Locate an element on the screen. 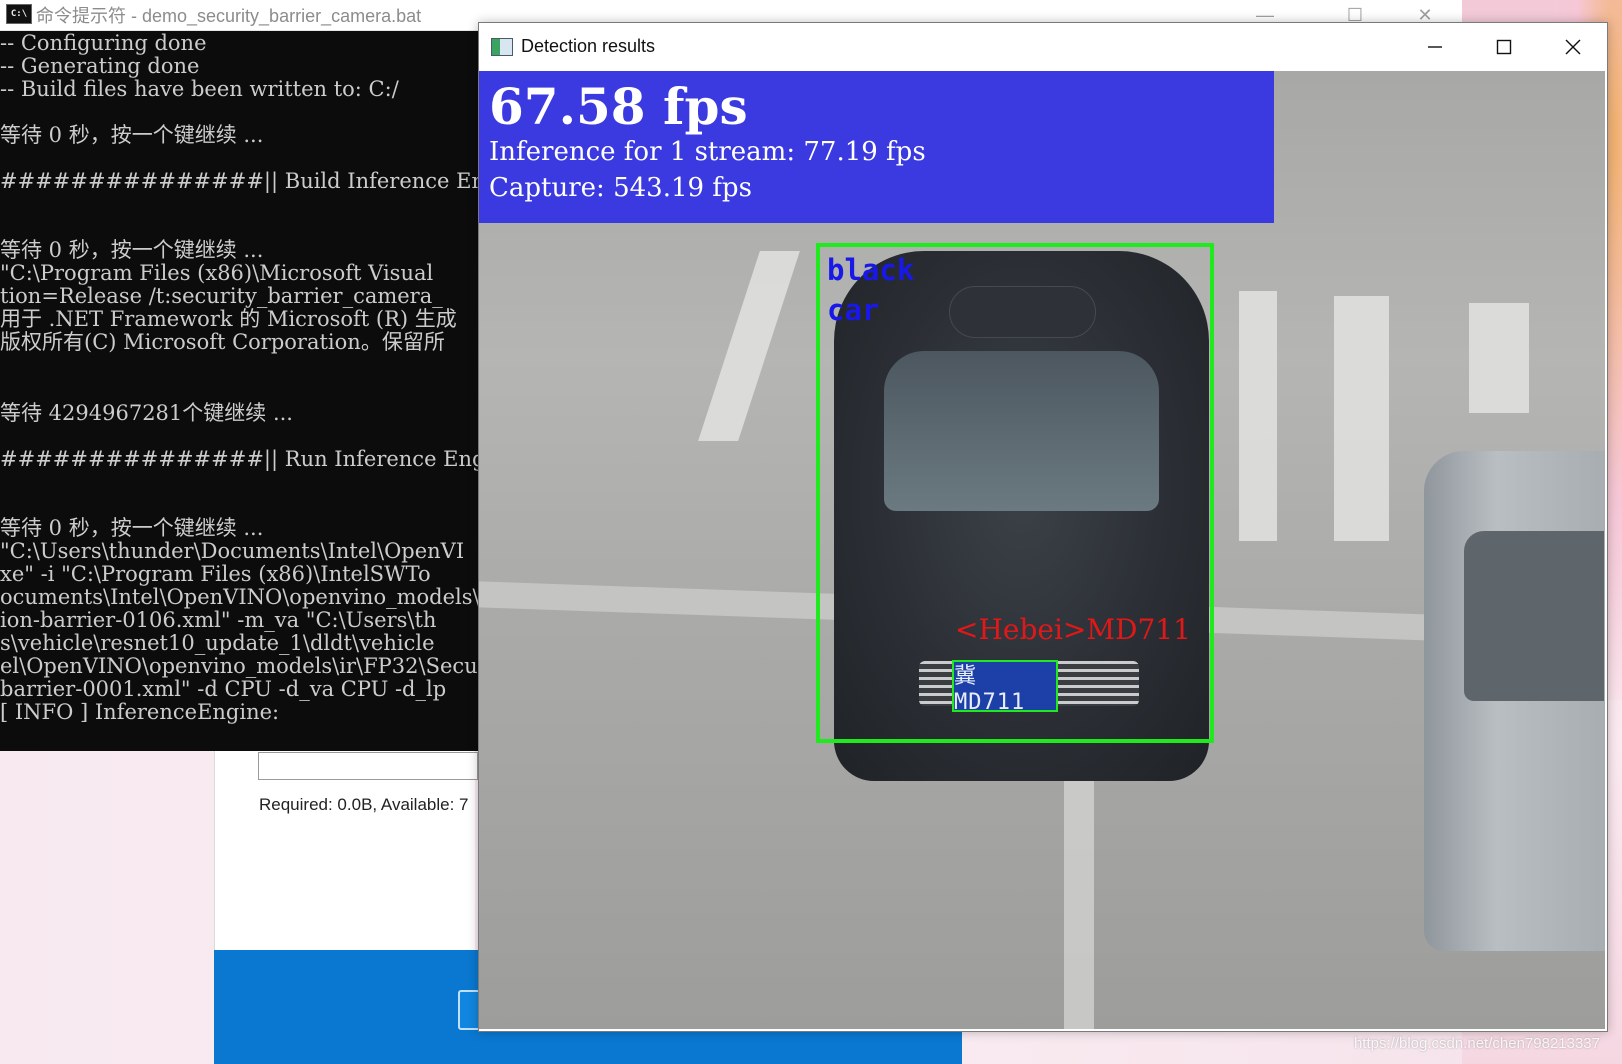 This screenshot has height=1064, width=1622. detection-minimize-button is located at coordinates (1435, 47).